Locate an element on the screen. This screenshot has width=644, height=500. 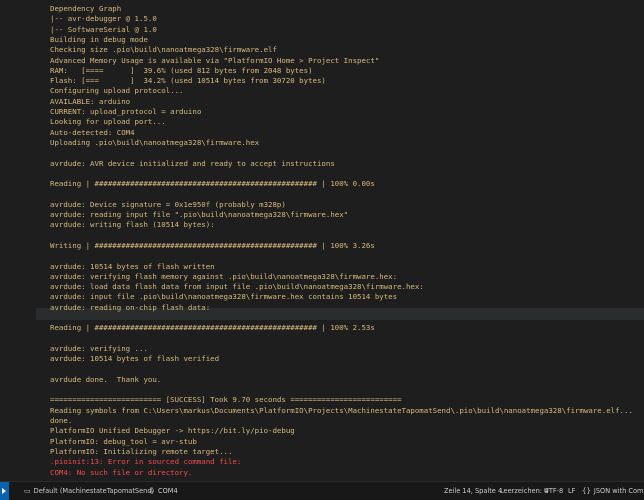
status-port: ⏚ COM4 is located at coordinates (163, 491).